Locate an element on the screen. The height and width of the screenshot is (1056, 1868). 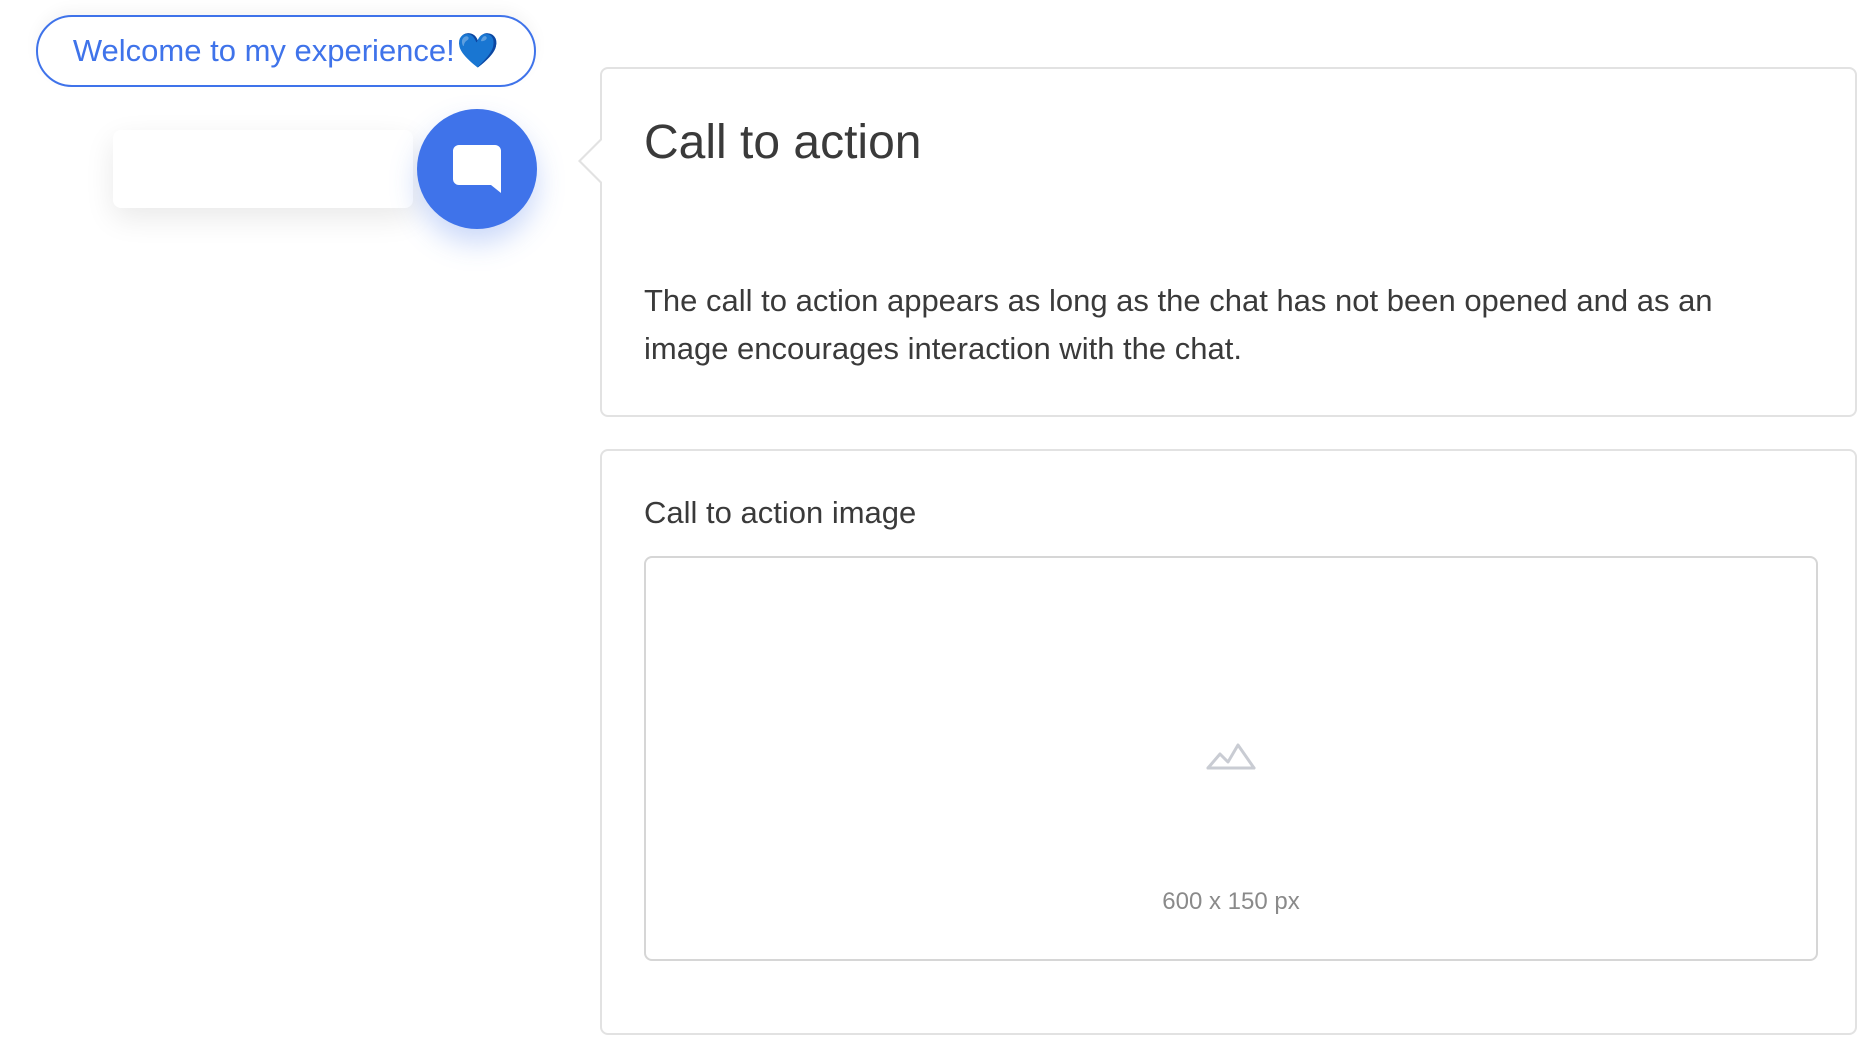
call-to-action-image-preview is located at coordinates (263, 169).